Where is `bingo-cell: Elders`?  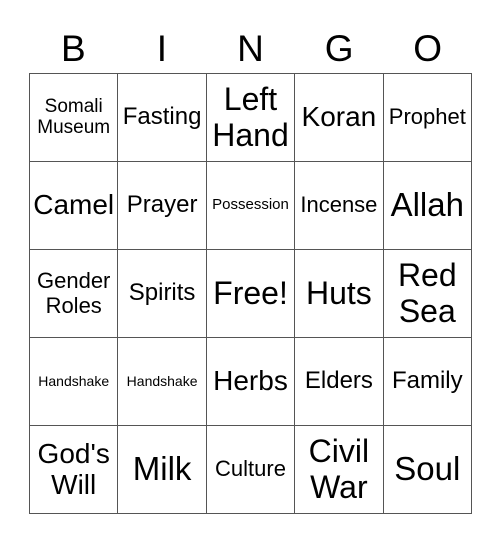
bingo-cell: Elders is located at coordinates (339, 382).